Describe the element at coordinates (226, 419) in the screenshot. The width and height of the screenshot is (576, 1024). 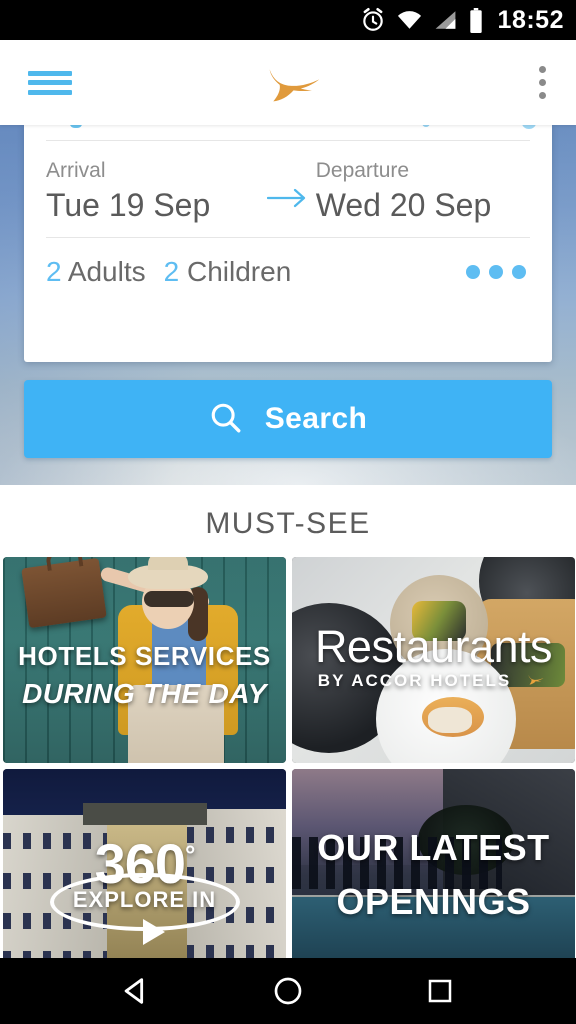
I see `search-icon` at that location.